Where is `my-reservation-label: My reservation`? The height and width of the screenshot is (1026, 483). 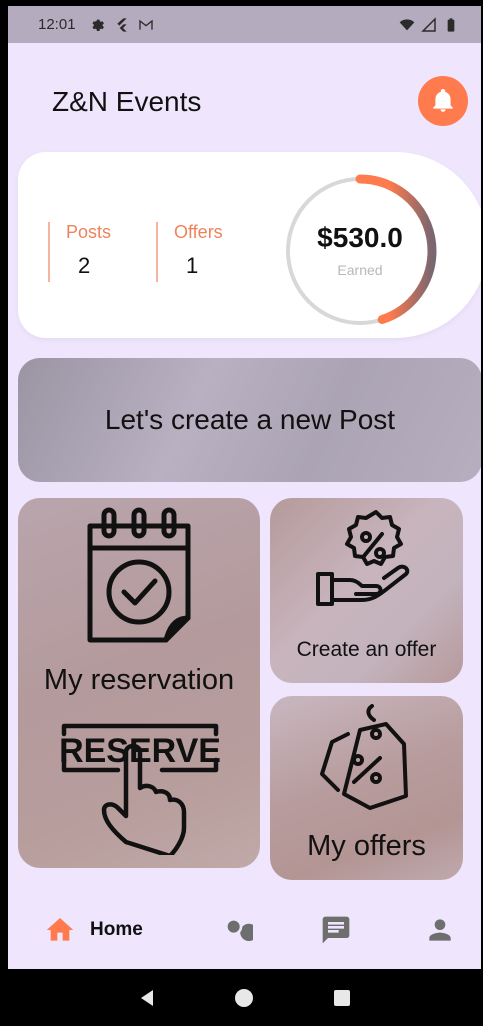 my-reservation-label: My reservation is located at coordinates (139, 680).